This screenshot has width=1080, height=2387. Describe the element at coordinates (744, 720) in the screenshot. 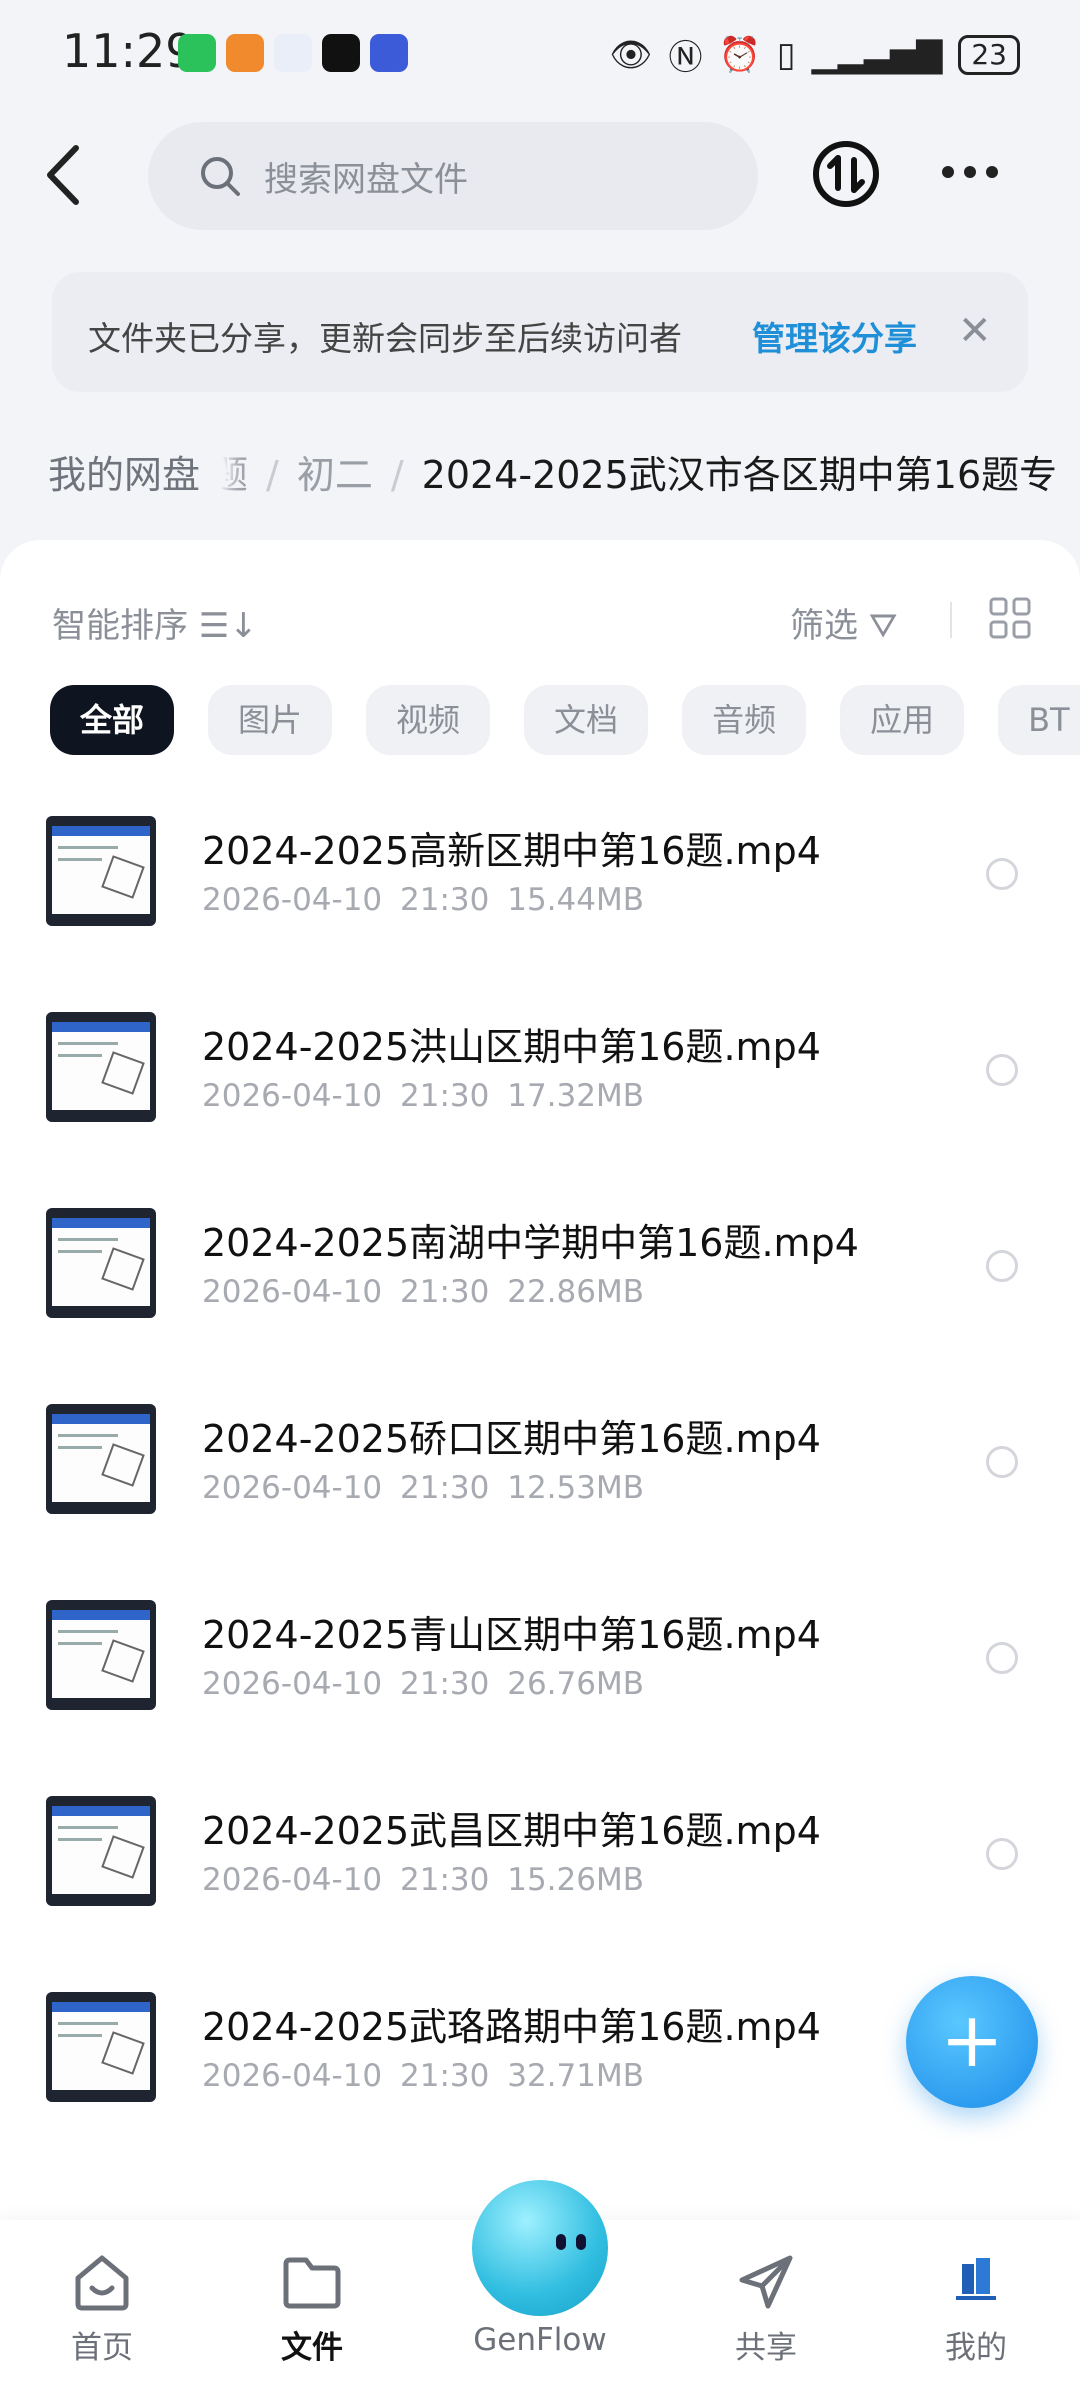

I see `chip-audio: 音频` at that location.